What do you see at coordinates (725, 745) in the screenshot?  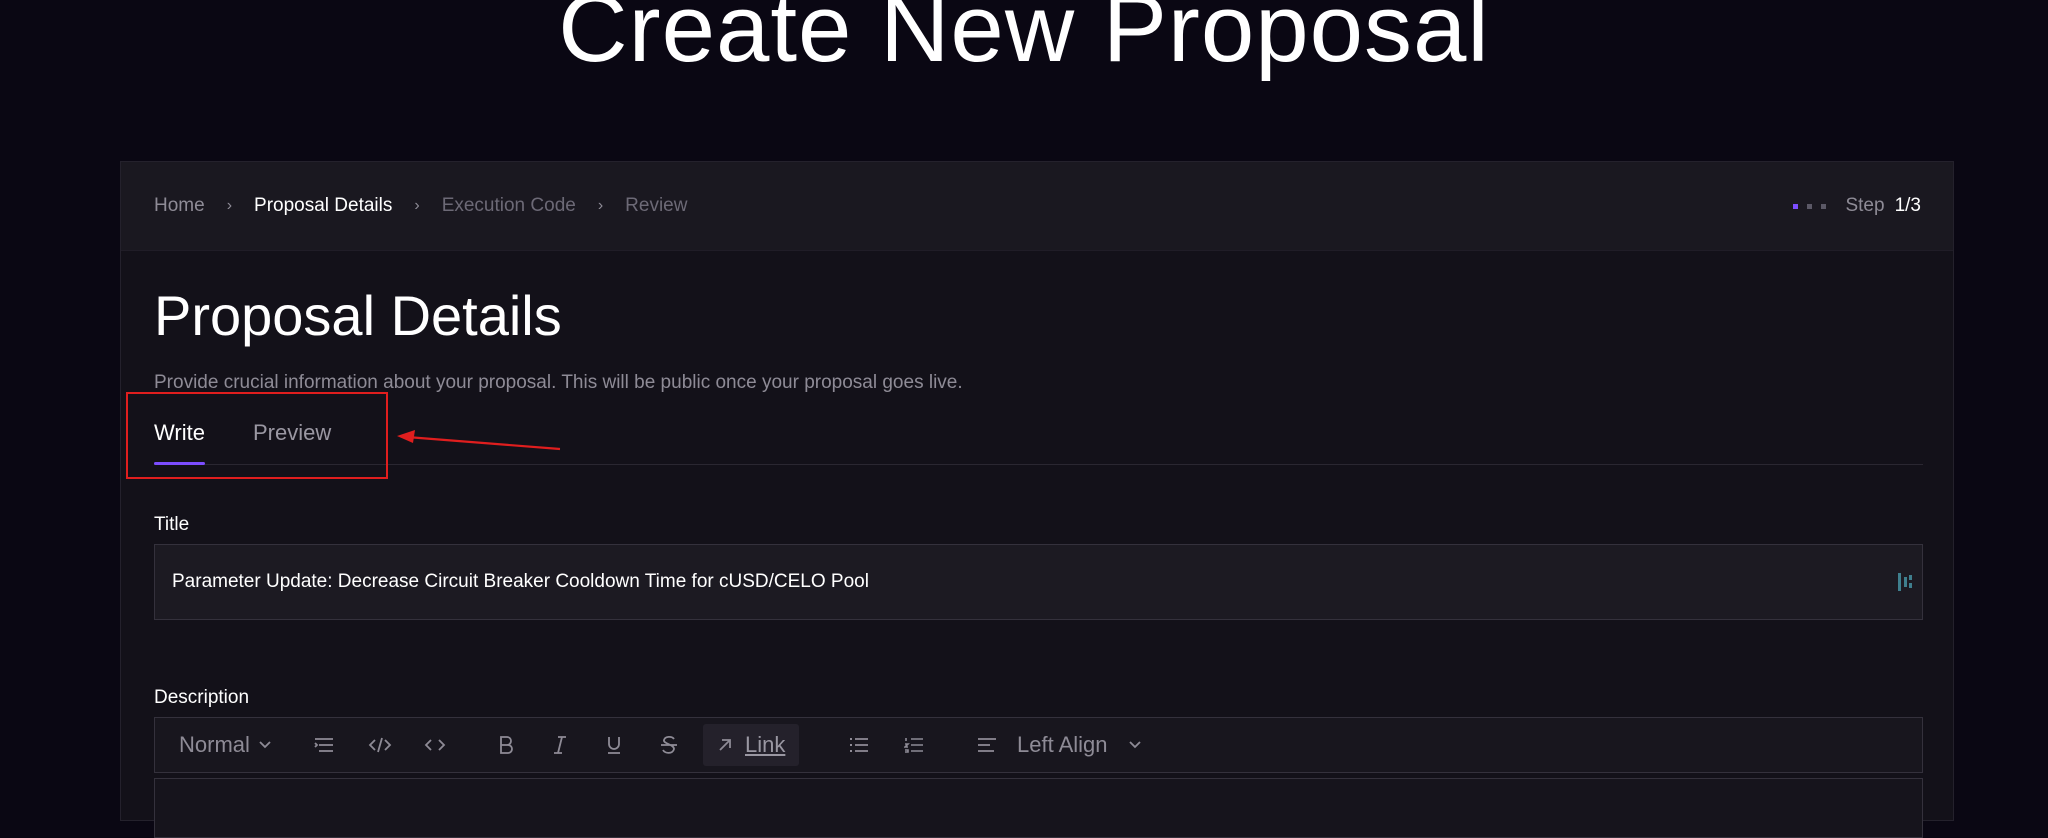 I see `link-icon` at bounding box center [725, 745].